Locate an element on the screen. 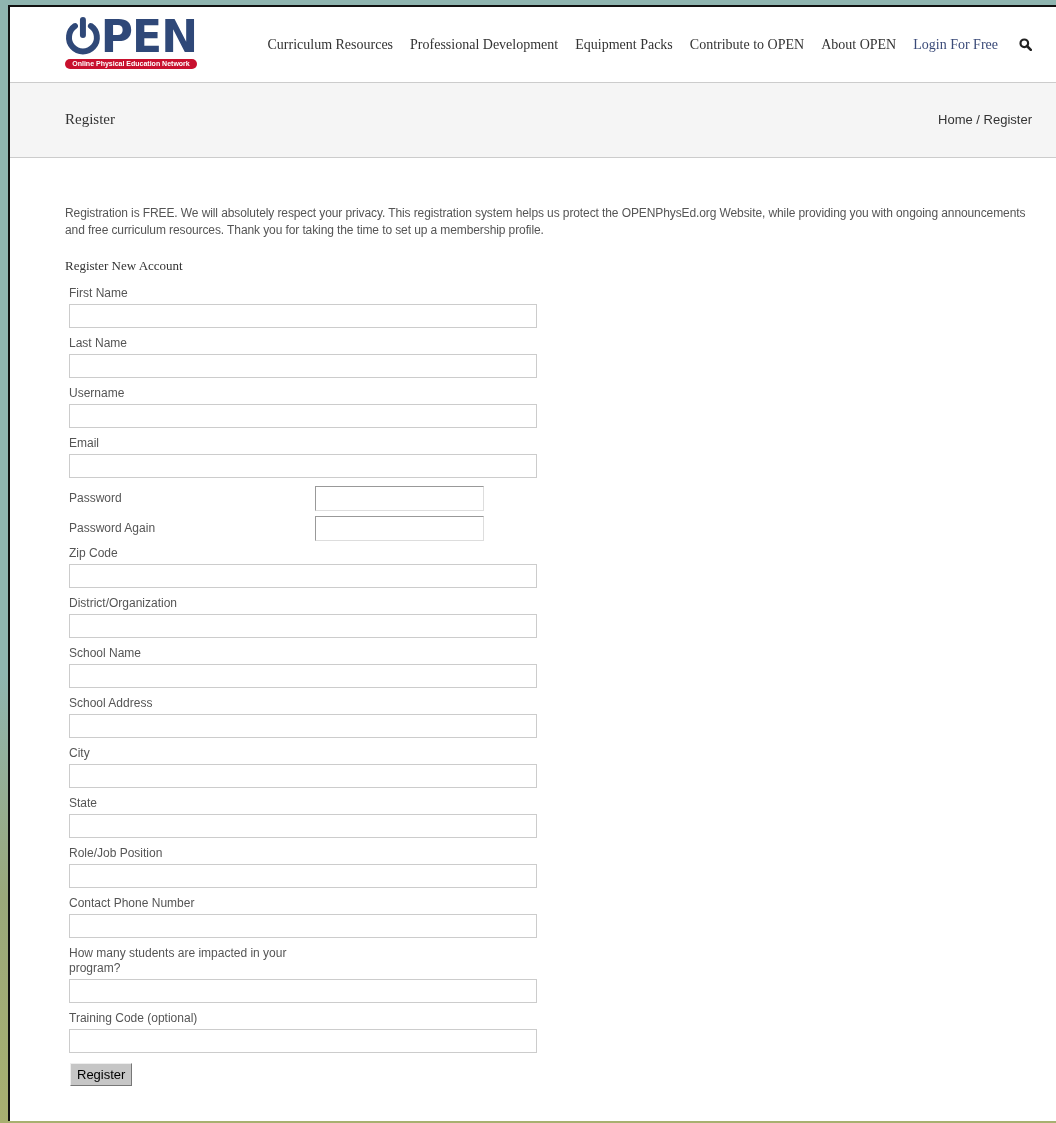  nav-link: Contribute to OPEN is located at coordinates (747, 44).